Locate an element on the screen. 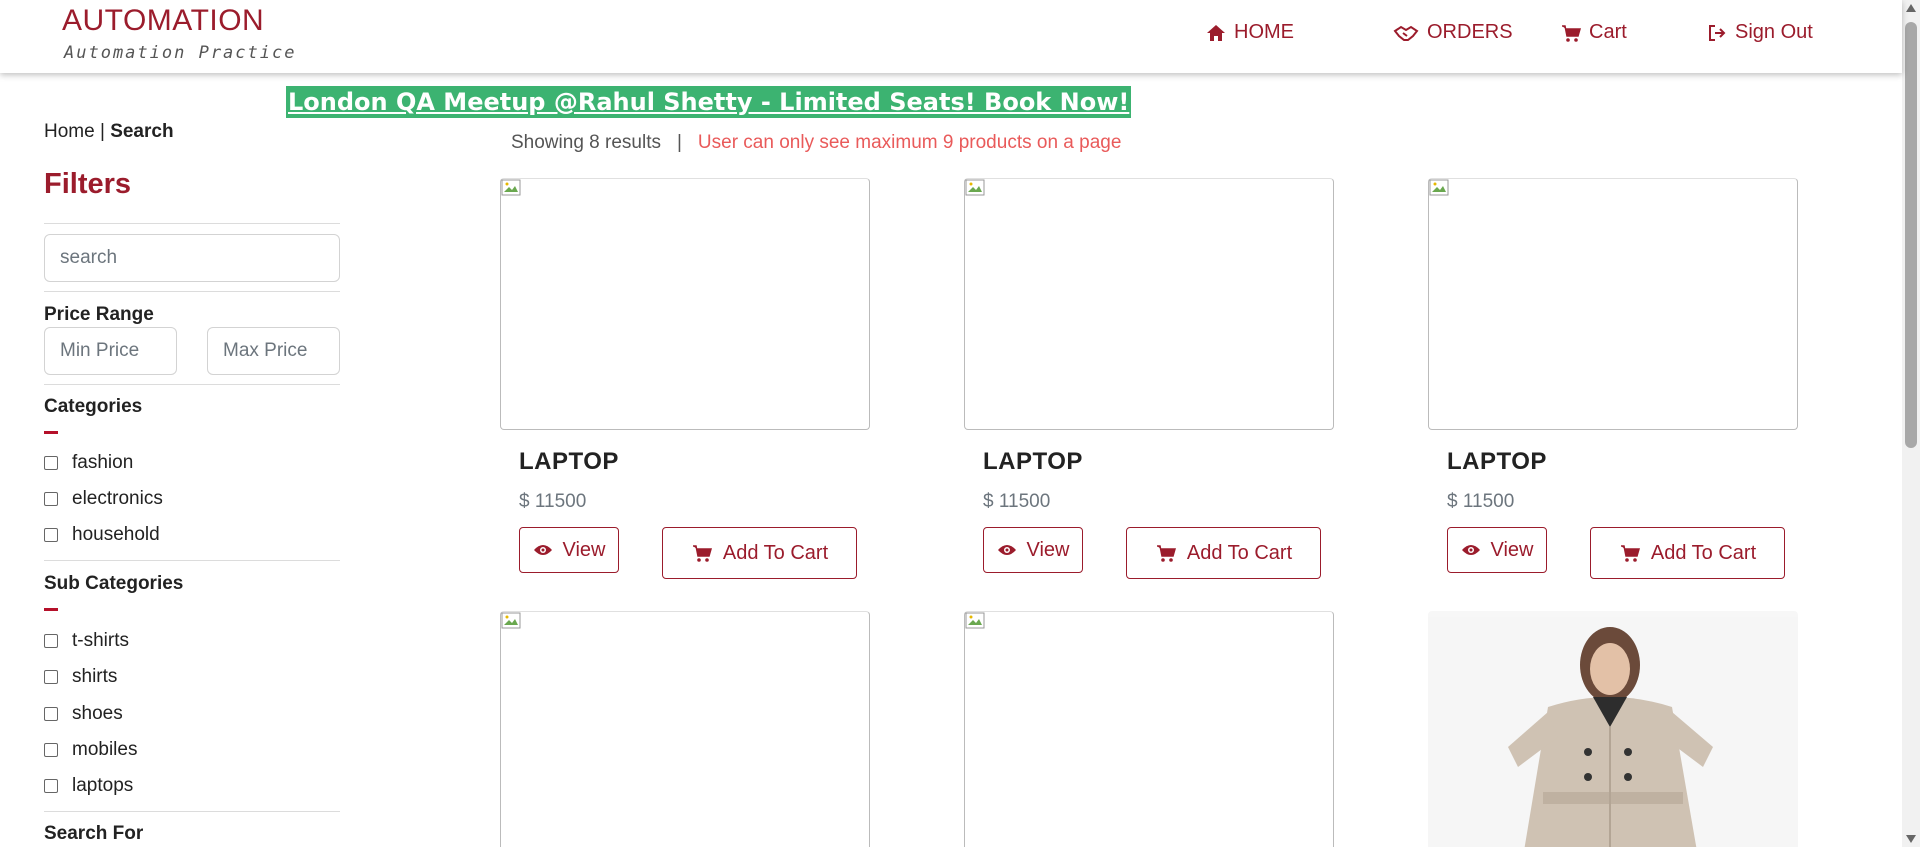 This screenshot has height=847, width=1920. category-label: fashion is located at coordinates (103, 462).